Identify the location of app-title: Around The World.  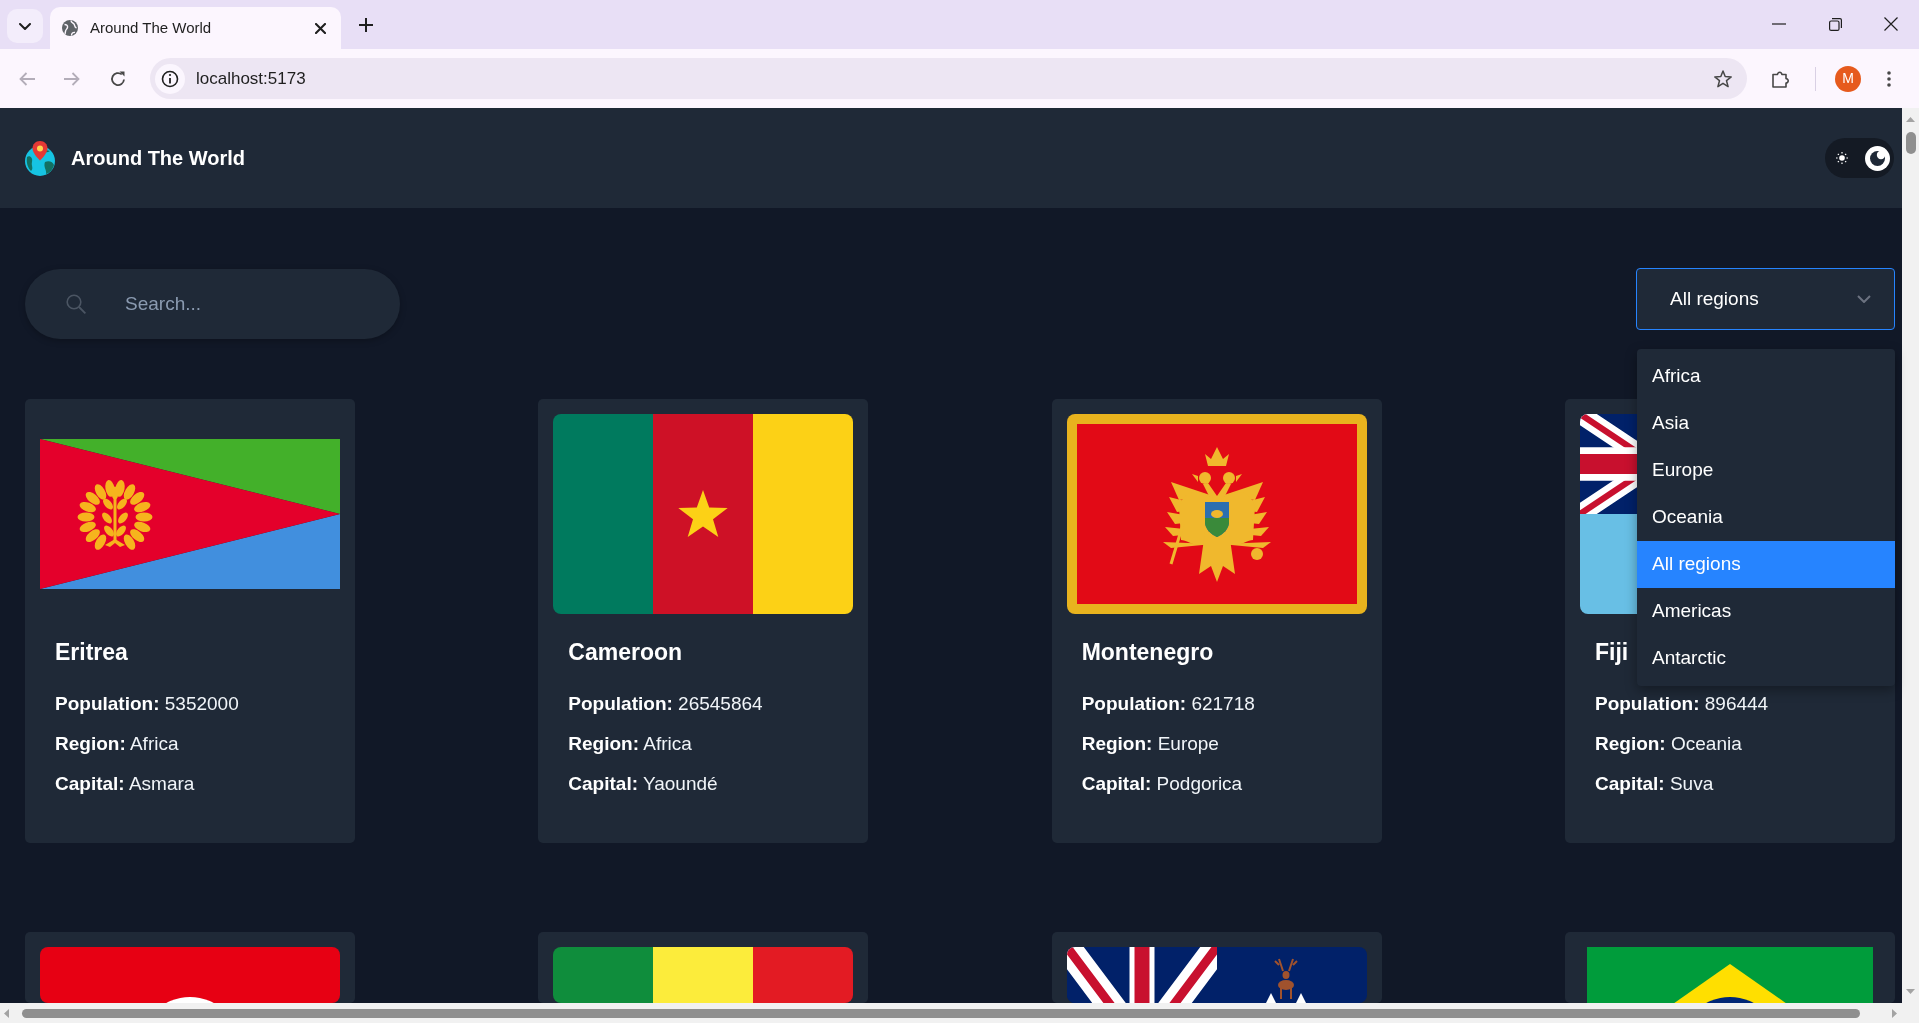
(158, 158).